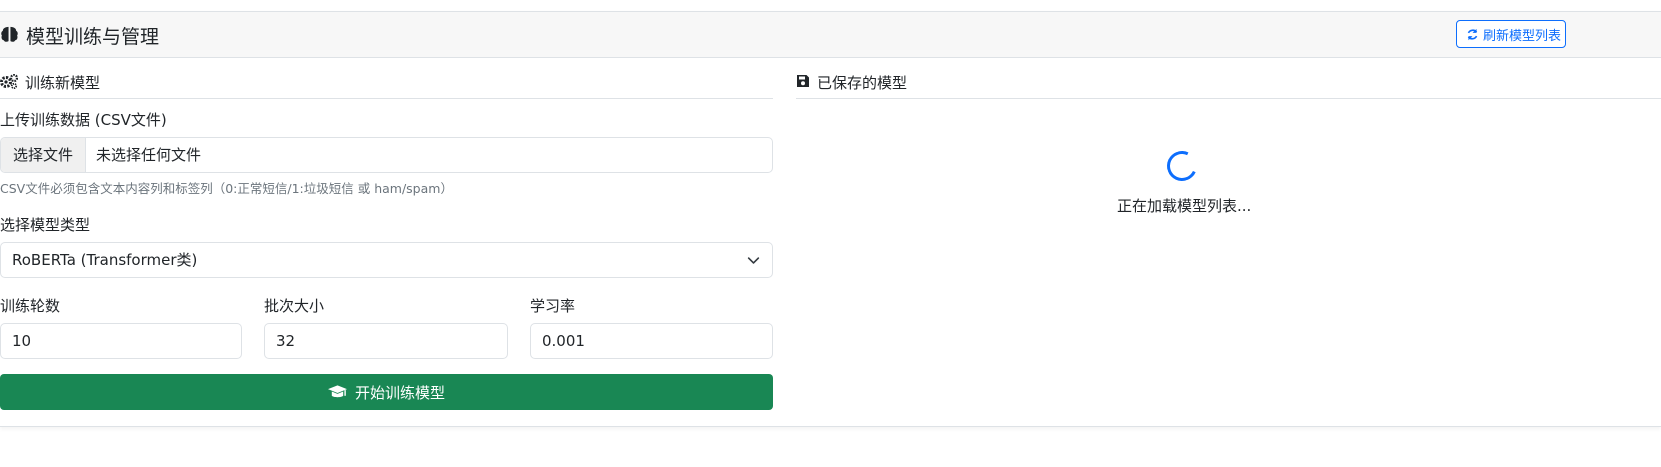  I want to click on choose-file-button: 选择文件, so click(43, 155).